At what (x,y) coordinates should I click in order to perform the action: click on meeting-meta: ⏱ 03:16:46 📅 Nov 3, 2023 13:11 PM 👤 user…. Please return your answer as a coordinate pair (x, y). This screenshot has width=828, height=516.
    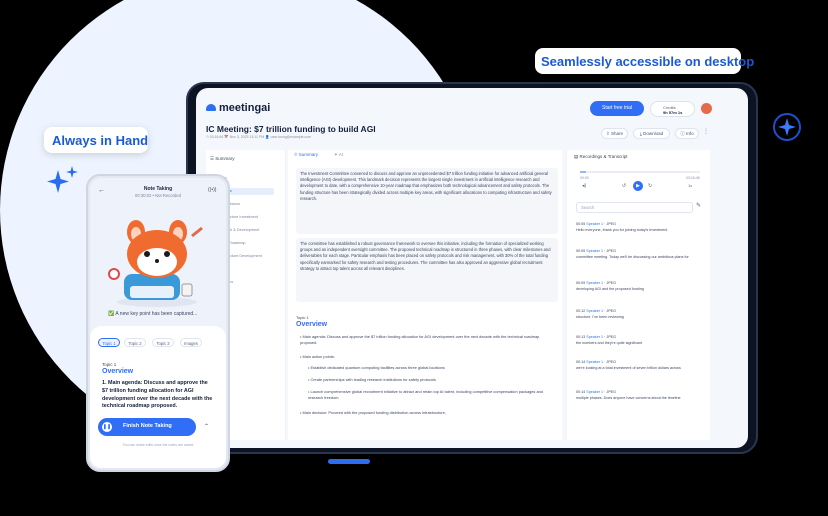
    Looking at the image, I should click on (259, 137).